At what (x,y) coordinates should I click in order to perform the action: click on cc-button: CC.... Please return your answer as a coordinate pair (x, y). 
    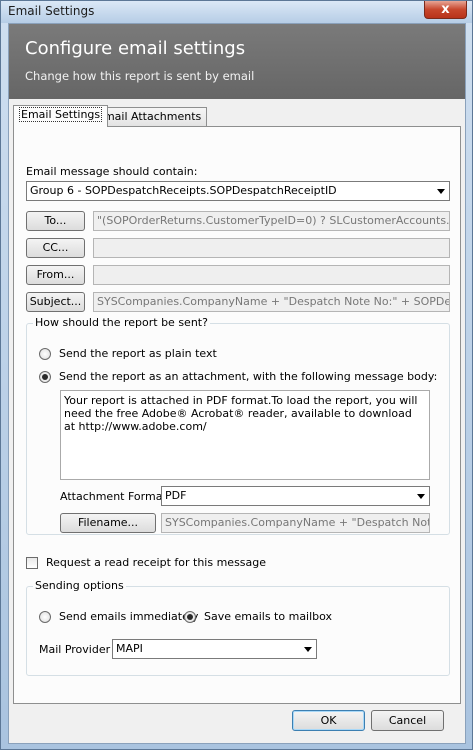
    Looking at the image, I should click on (55, 248).